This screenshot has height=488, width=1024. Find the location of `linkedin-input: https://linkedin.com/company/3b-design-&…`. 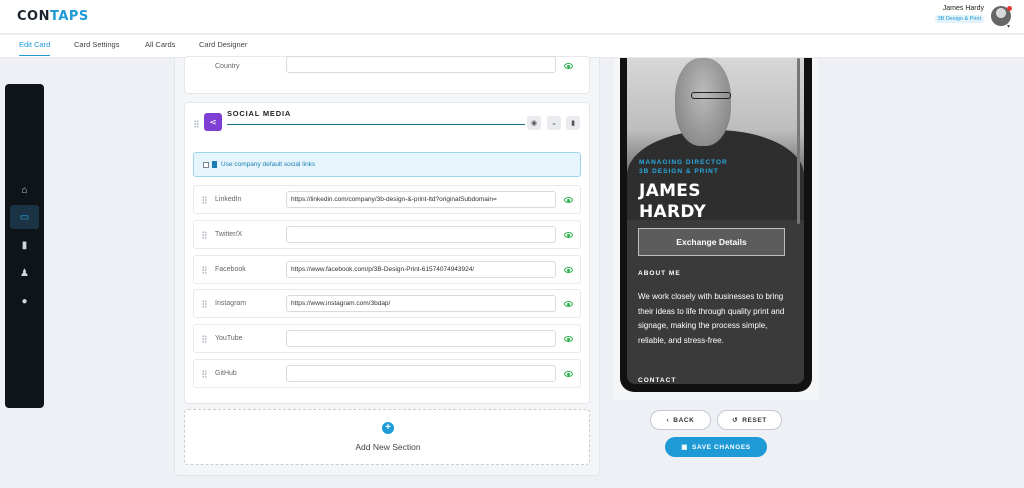

linkedin-input: https://linkedin.com/company/3b-design-&… is located at coordinates (421, 199).